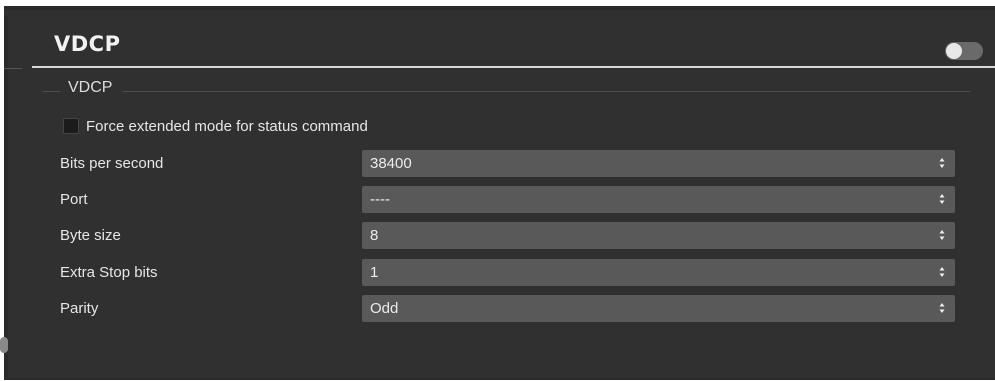 The height and width of the screenshot is (381, 995). I want to click on field-parity: Parity Odd, so click(512, 309).